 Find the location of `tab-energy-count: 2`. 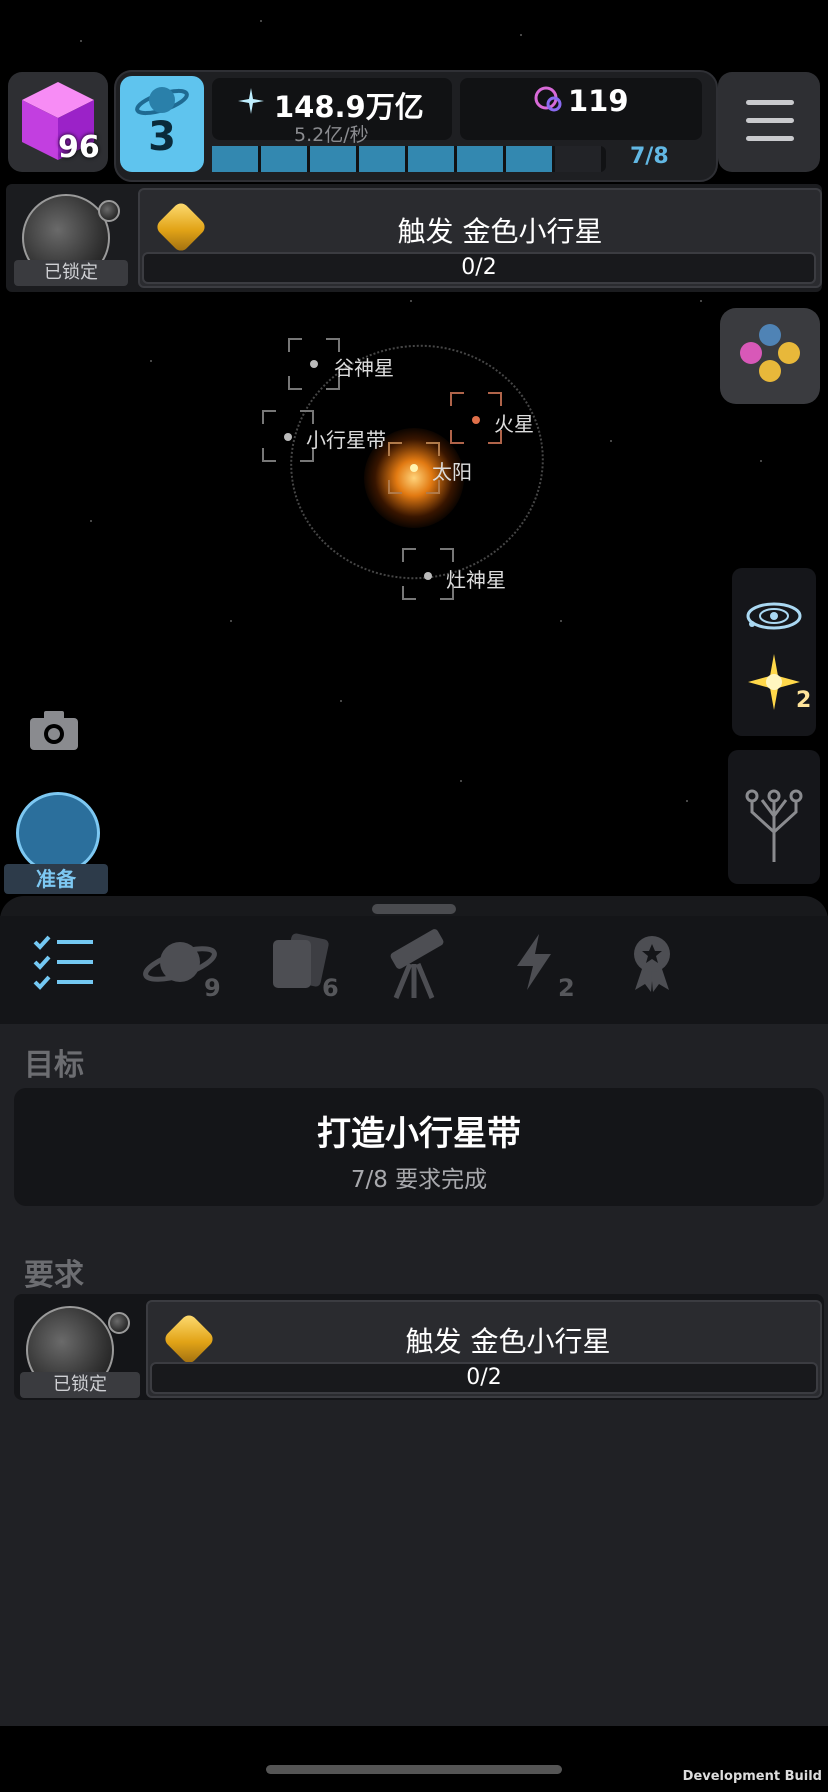

tab-energy-count: 2 is located at coordinates (566, 988).